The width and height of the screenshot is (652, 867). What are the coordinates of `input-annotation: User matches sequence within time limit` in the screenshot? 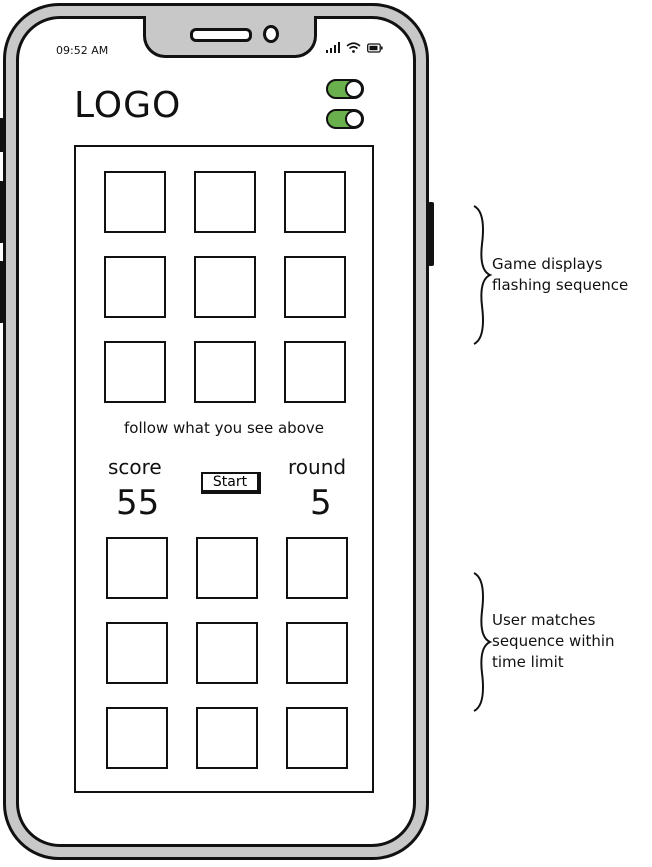 It's located at (553, 641).